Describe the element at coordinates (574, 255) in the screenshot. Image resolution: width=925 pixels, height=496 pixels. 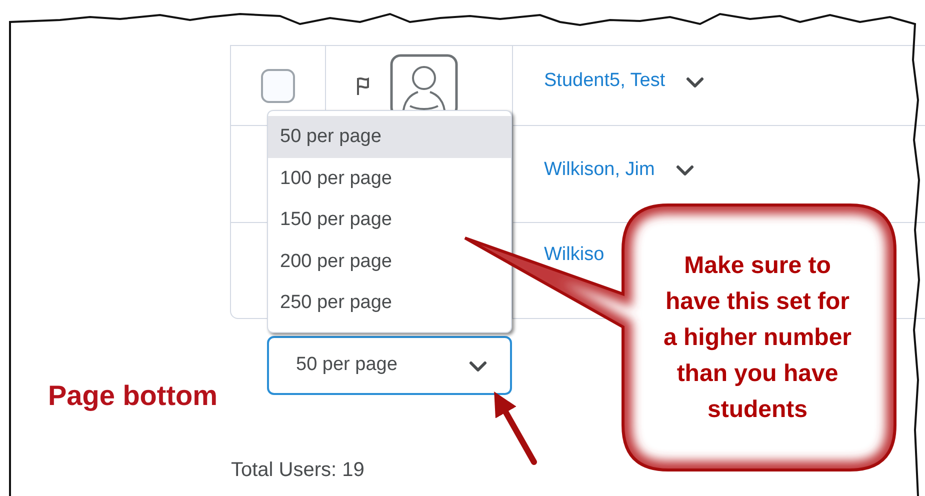
I see `user-name-link: Wilkiso` at that location.